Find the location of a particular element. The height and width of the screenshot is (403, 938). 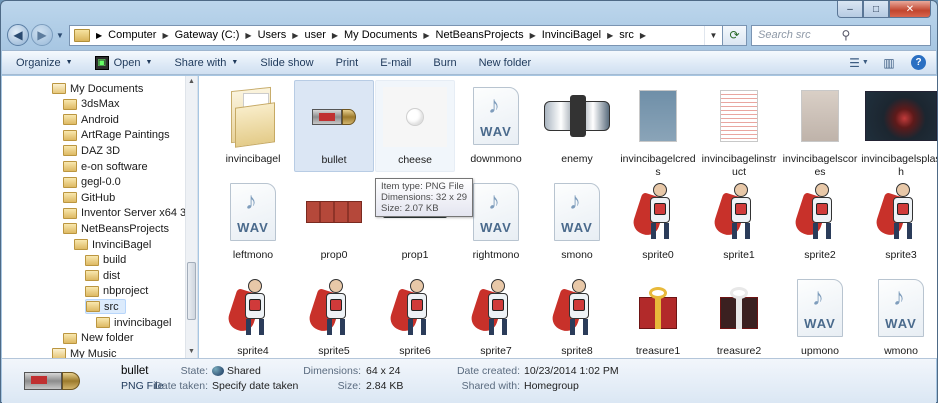

recent-pages-dropdown: ▼ is located at coordinates (60, 35).